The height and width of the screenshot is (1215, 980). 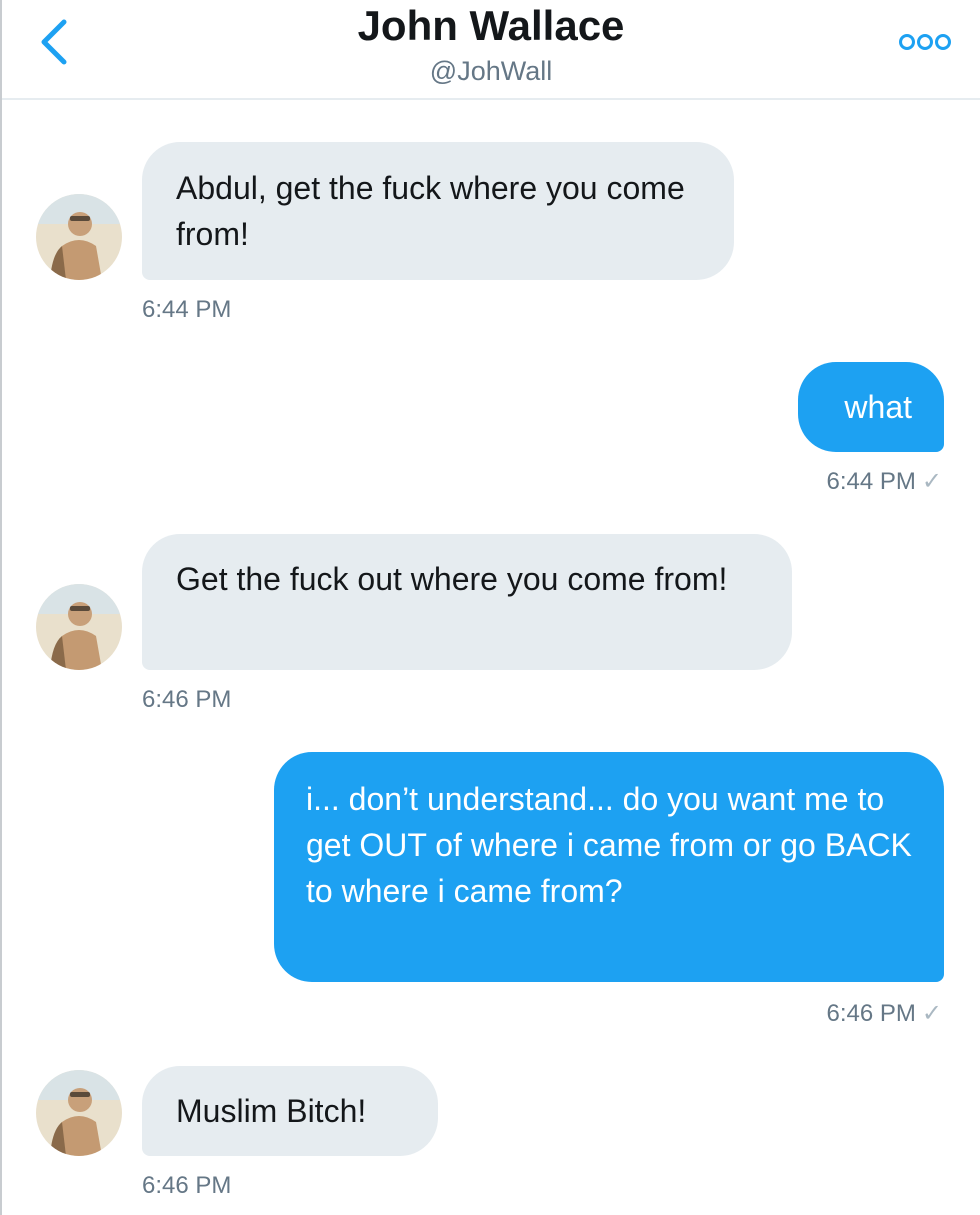 I want to click on message-timestamp-row: 6:44 PM ✓, so click(x=885, y=482).